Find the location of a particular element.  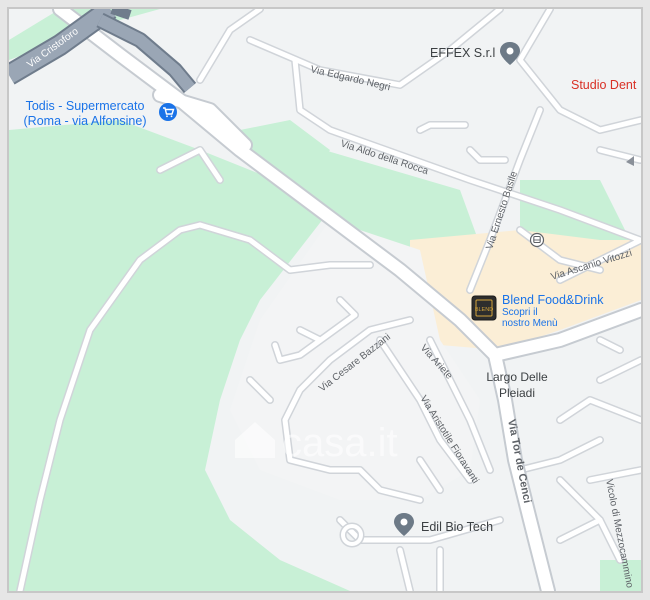

place-label-largo-delle-pleiadi-line2: Pleiadi is located at coordinates (517, 393).